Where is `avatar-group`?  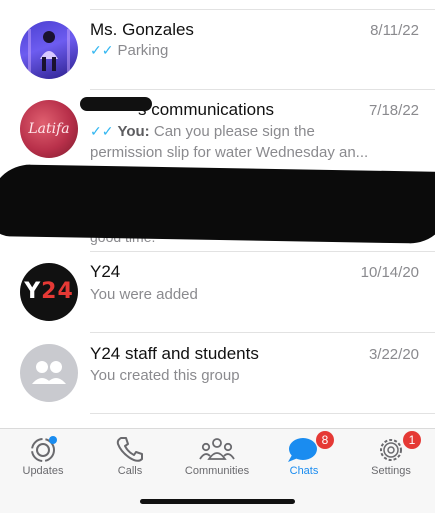
avatar-group is located at coordinates (49, 373).